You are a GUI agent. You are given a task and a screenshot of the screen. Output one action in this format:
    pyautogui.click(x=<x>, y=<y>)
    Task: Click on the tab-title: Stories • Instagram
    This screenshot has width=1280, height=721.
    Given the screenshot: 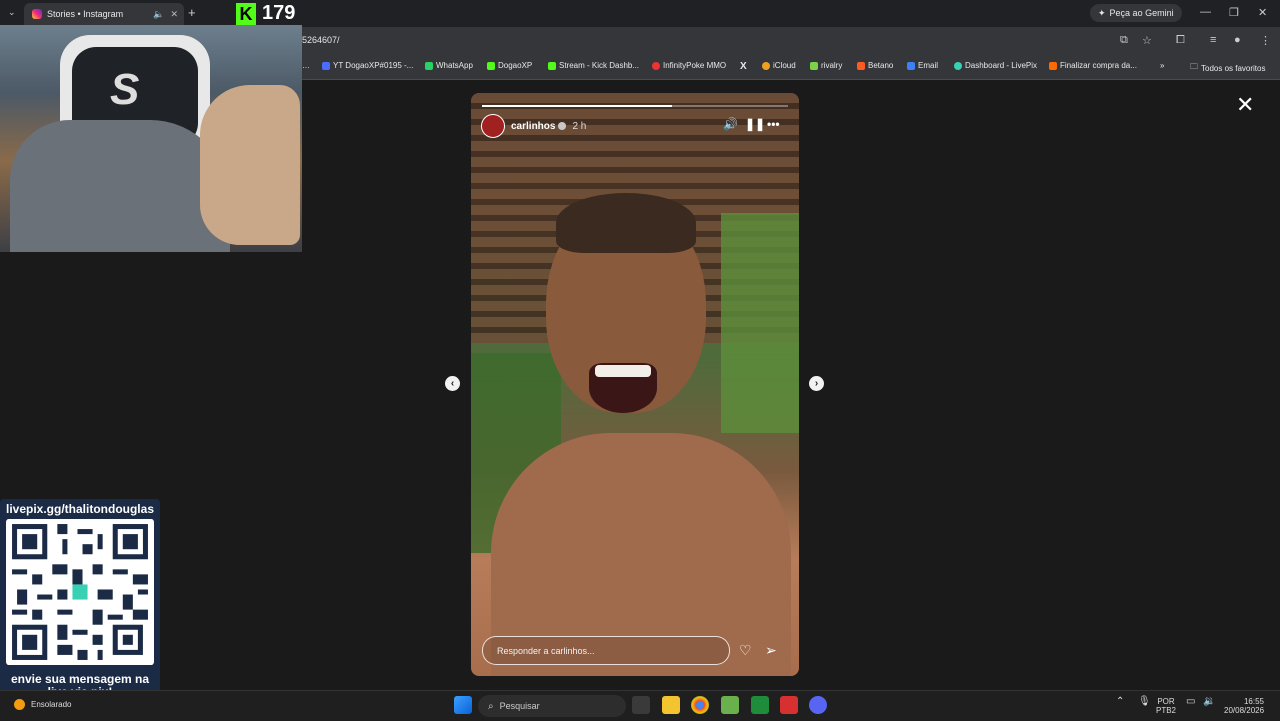 What is the action you would take?
    pyautogui.click(x=85, y=14)
    